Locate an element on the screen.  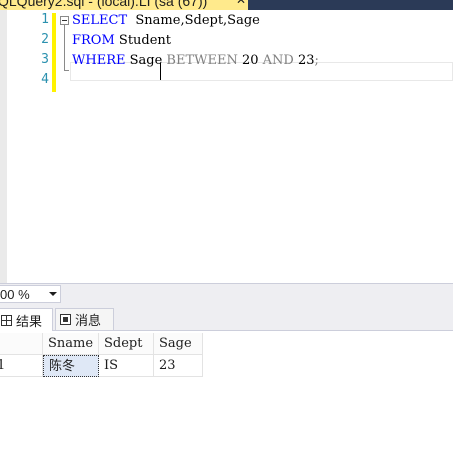
keyword-from: FROM is located at coordinates (93, 40).